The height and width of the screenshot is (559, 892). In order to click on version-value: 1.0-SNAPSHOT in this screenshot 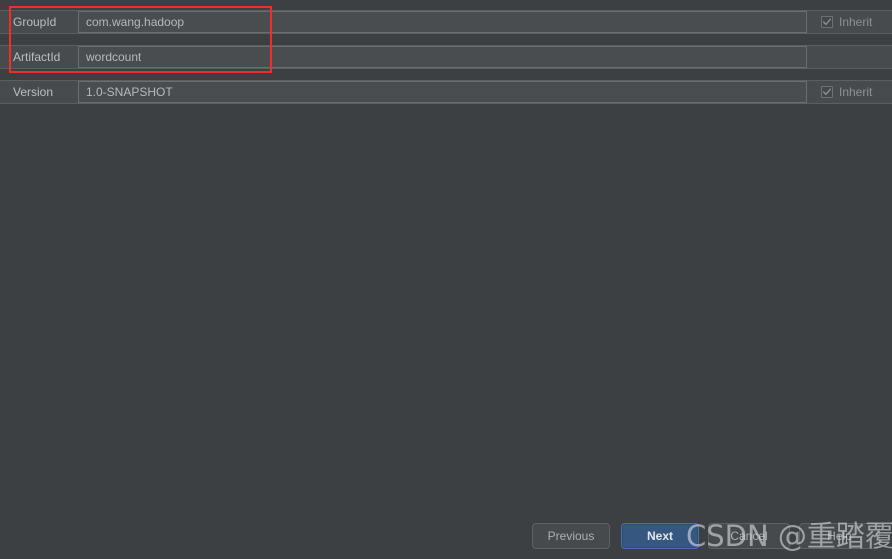, I will do `click(129, 92)`.